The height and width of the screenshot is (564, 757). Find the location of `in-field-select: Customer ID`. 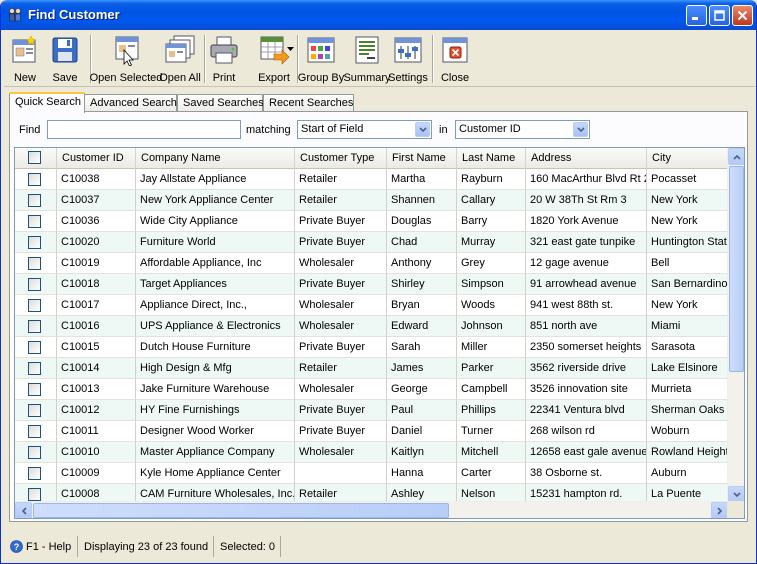

in-field-select: Customer ID is located at coordinates (522, 129).